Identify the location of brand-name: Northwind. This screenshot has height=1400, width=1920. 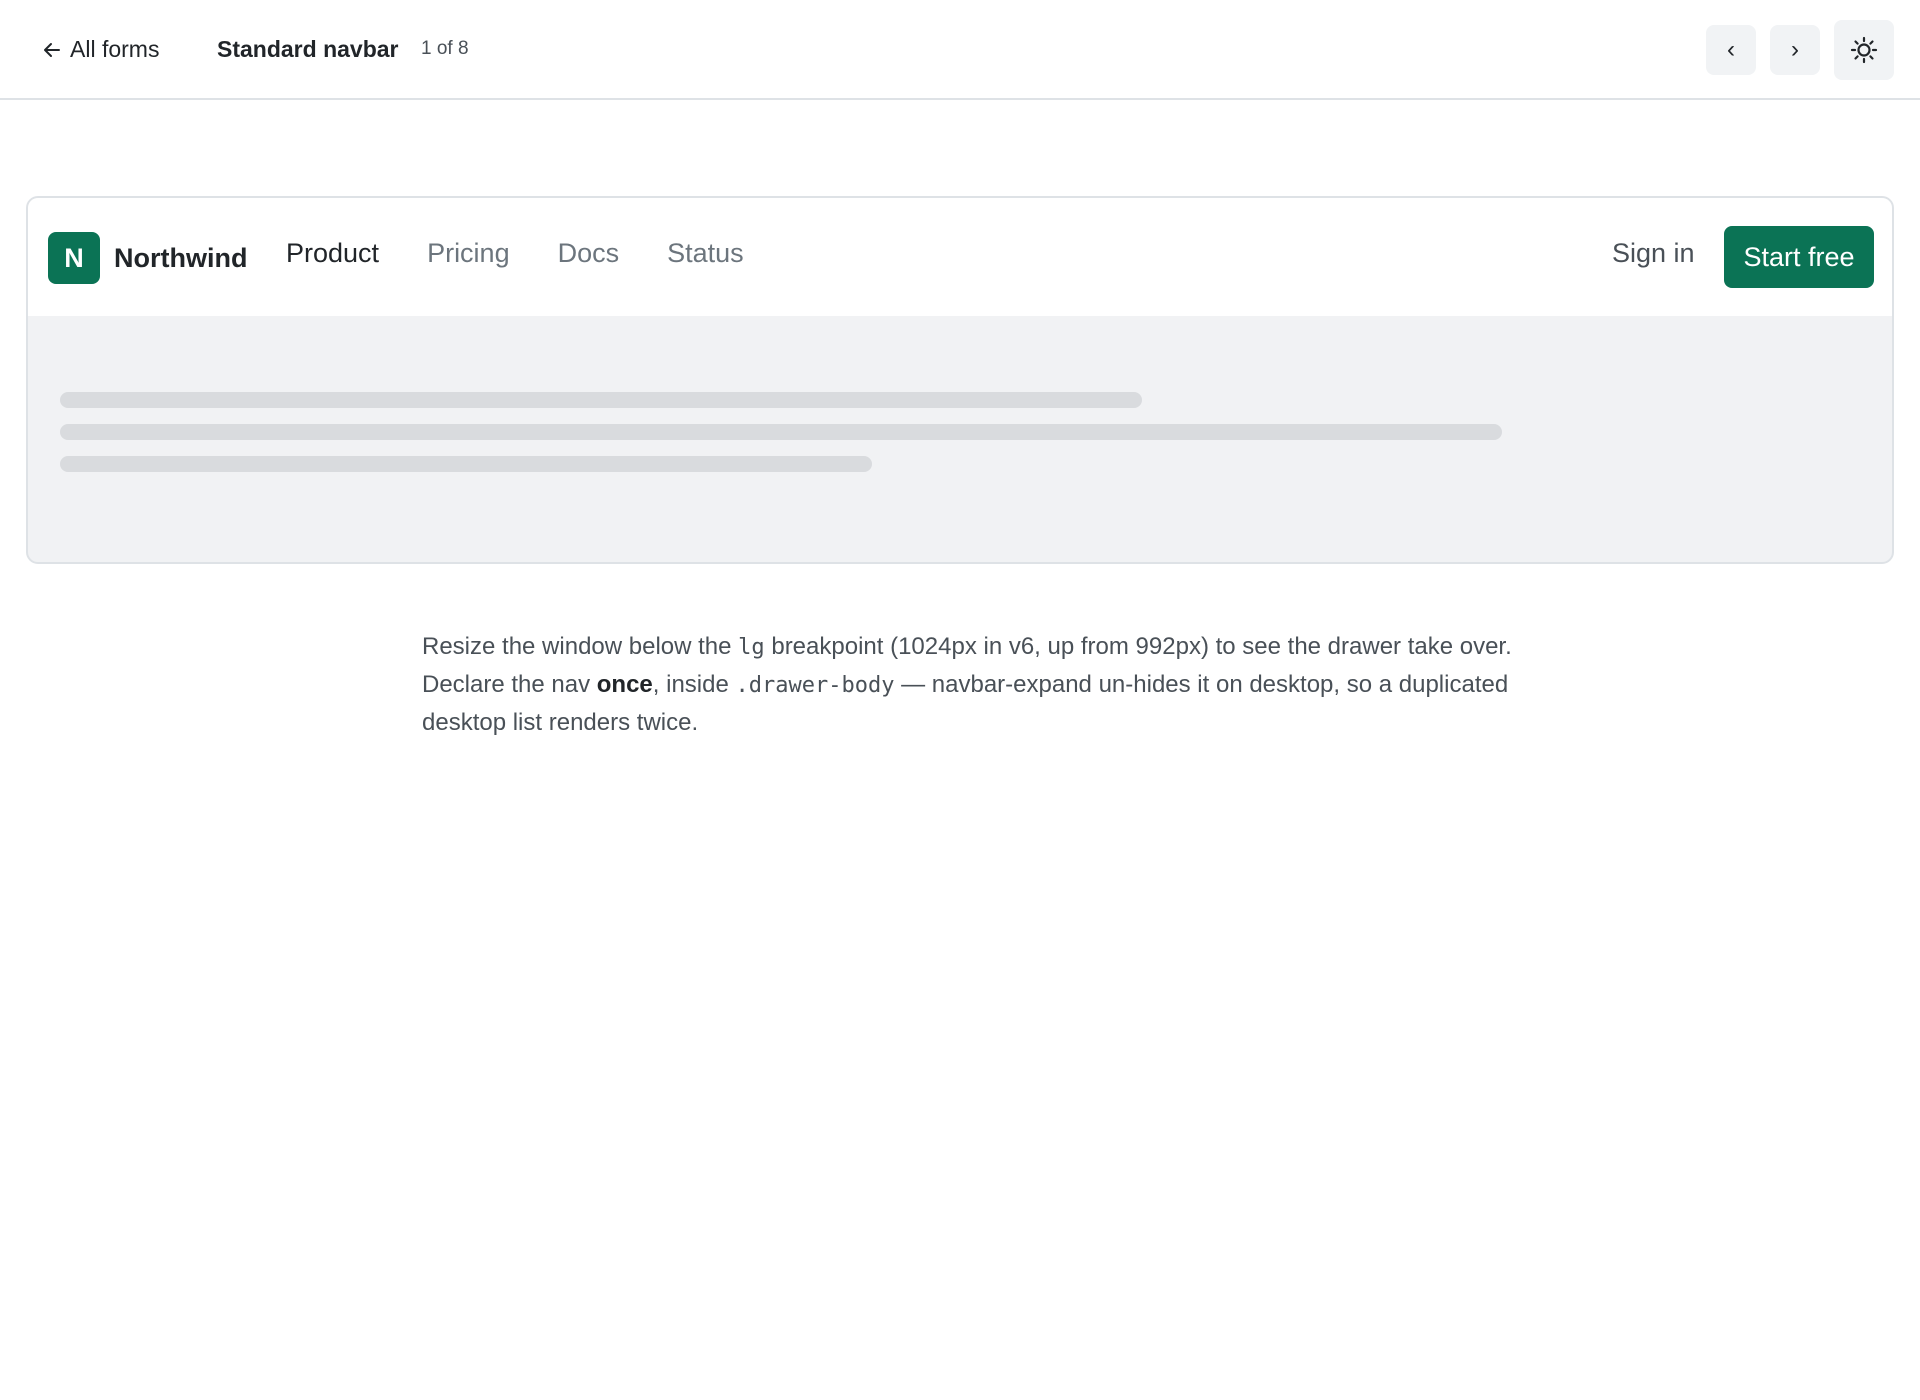
(181, 257).